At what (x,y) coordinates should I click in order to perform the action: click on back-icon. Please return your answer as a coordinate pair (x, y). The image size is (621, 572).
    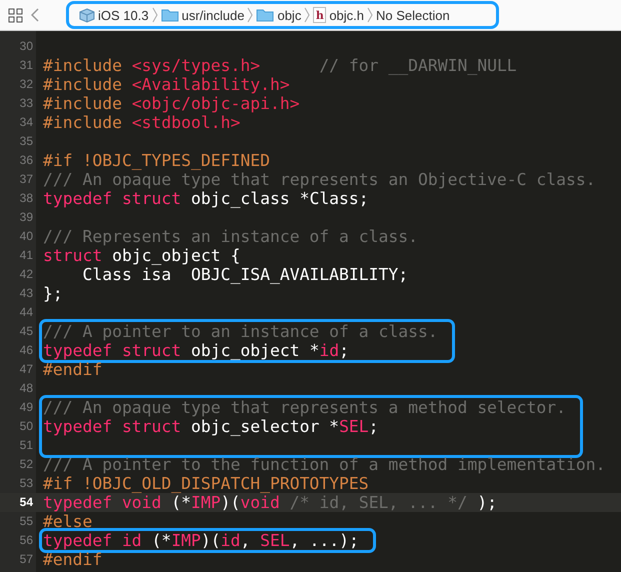
    Looking at the image, I should click on (35, 15).